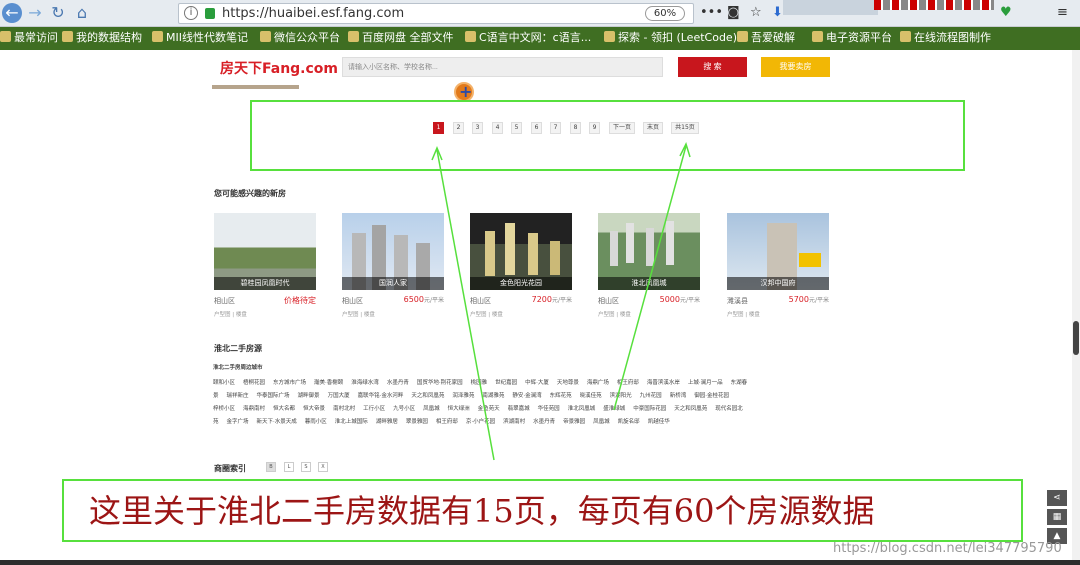 The width and height of the screenshot is (1080, 565). Describe the element at coordinates (621, 396) in the screenshot. I see `community-link: 滨湖阳光` at that location.